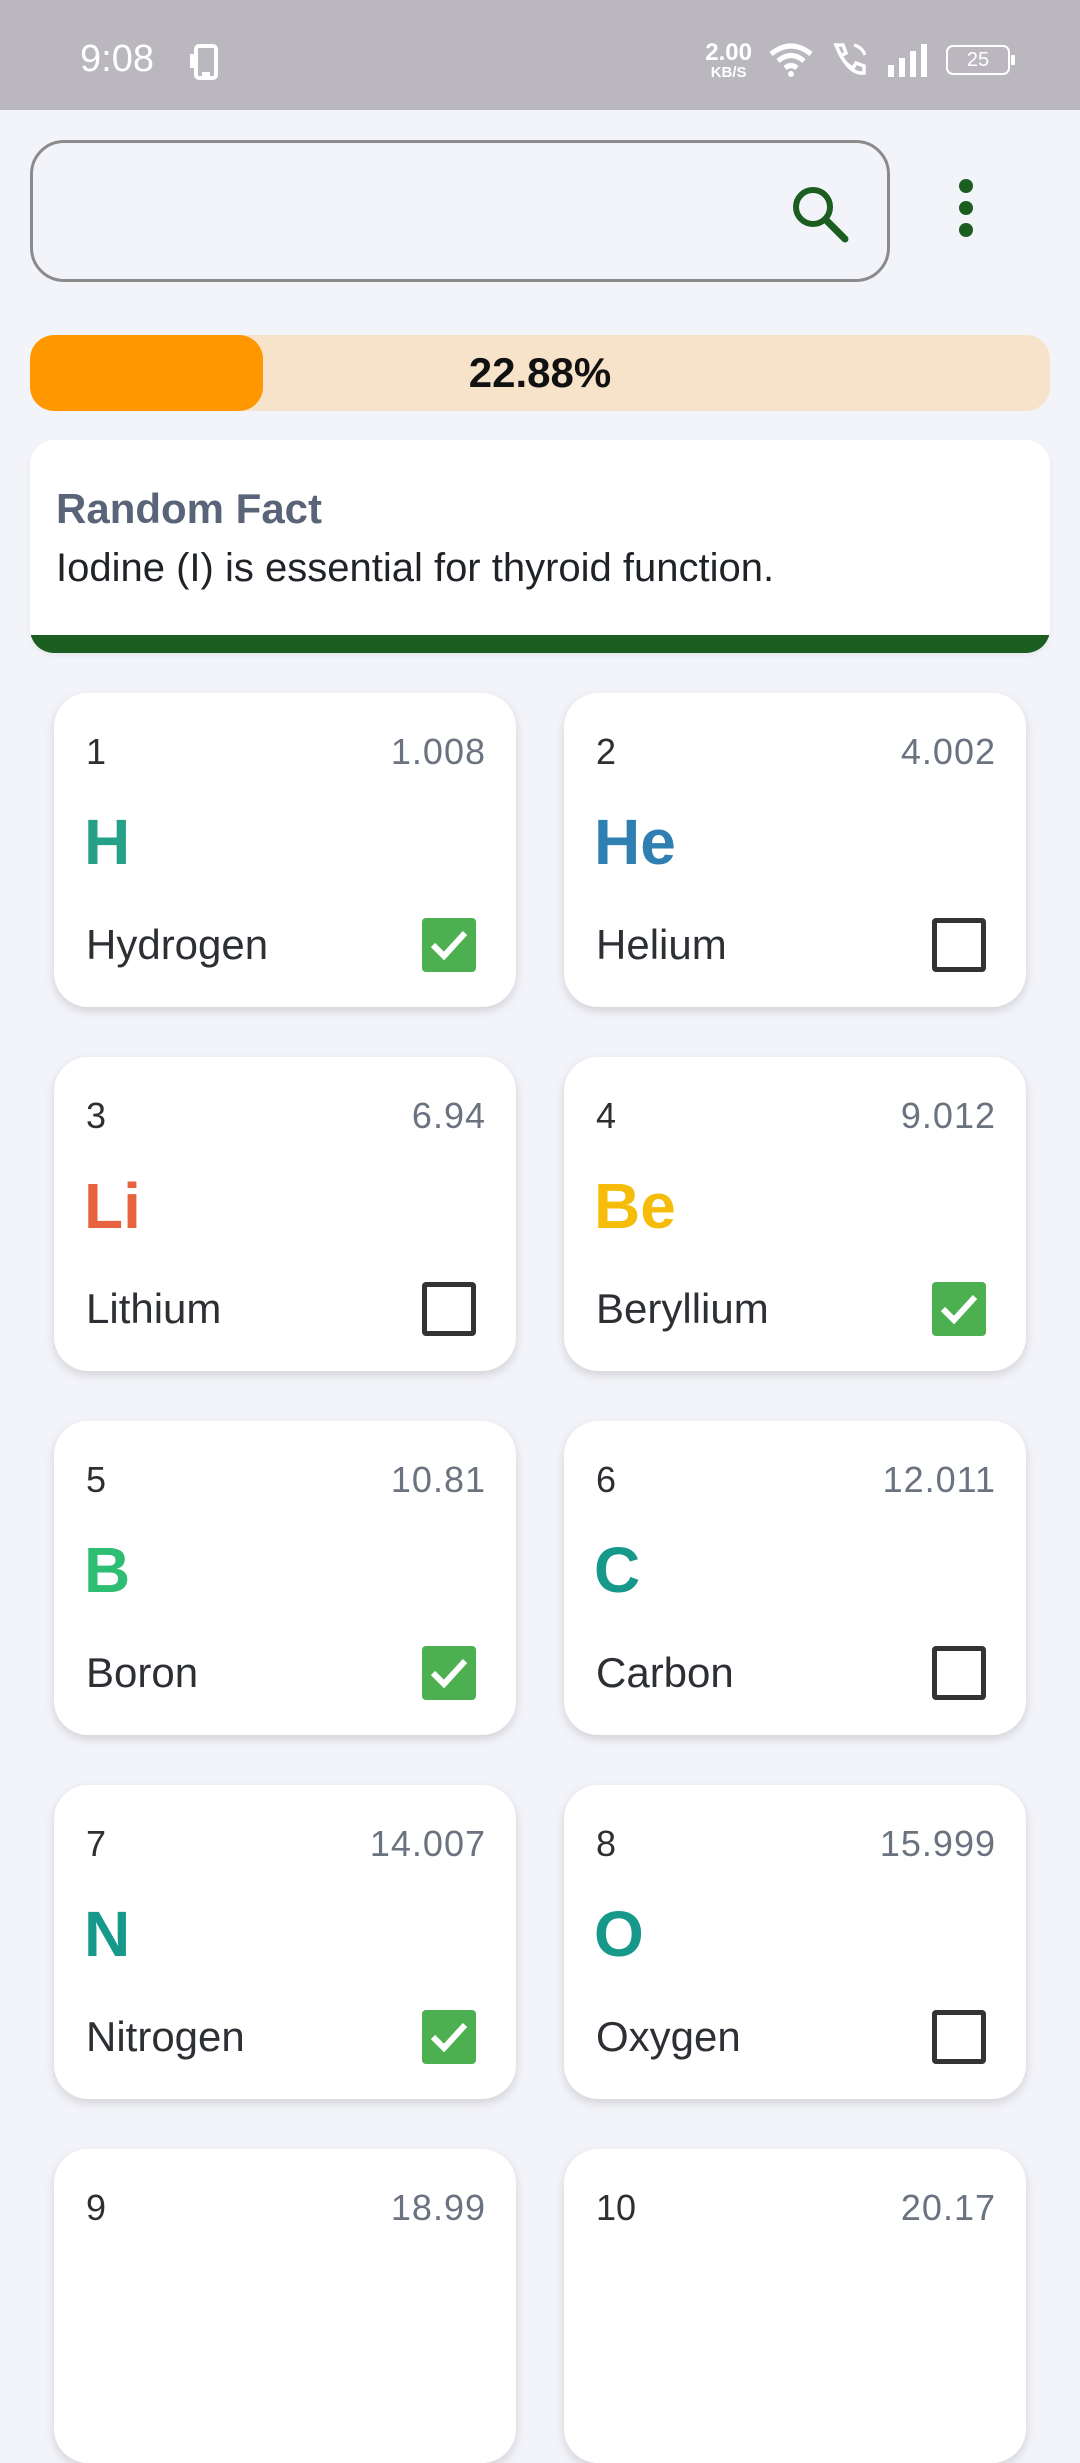 Image resolution: width=1080 pixels, height=2463 pixels. What do you see at coordinates (107, 1934) in the screenshot?
I see `element-symbol: N` at bounding box center [107, 1934].